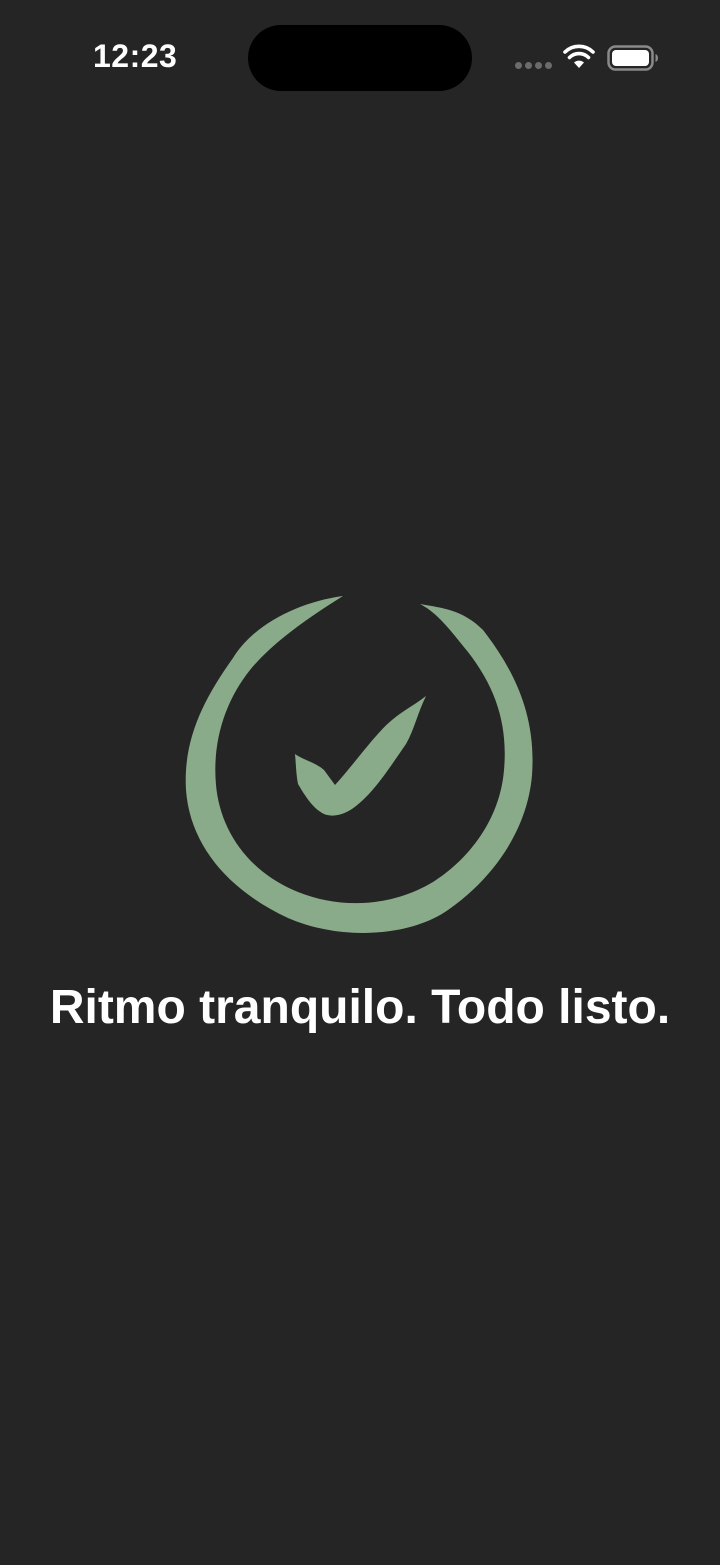 This screenshot has height=1565, width=720. Describe the element at coordinates (360, 1007) in the screenshot. I see `status-message: Ritmo tranquilo. Todo listo.` at that location.